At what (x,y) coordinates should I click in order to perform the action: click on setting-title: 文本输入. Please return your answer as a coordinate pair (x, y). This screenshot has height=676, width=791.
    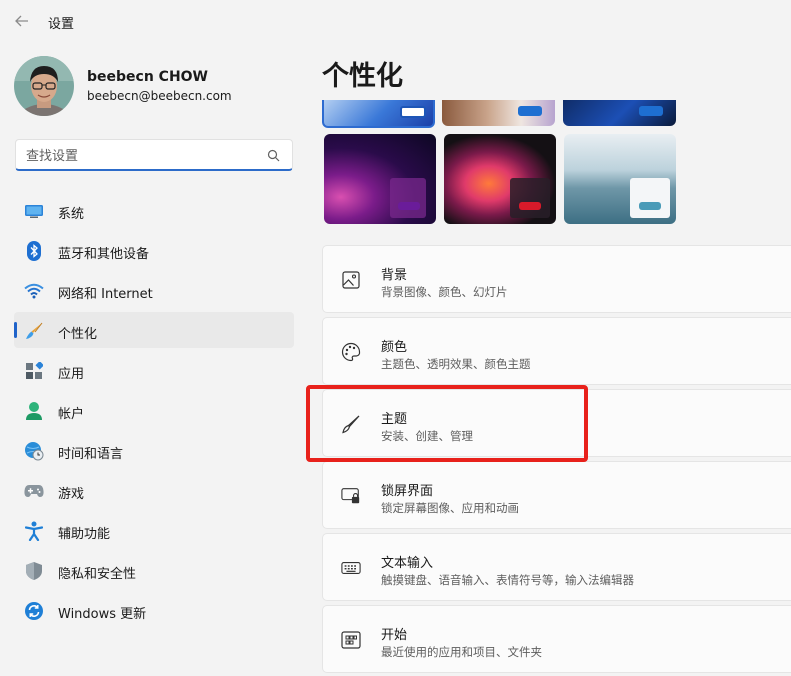
    Looking at the image, I should click on (407, 563).